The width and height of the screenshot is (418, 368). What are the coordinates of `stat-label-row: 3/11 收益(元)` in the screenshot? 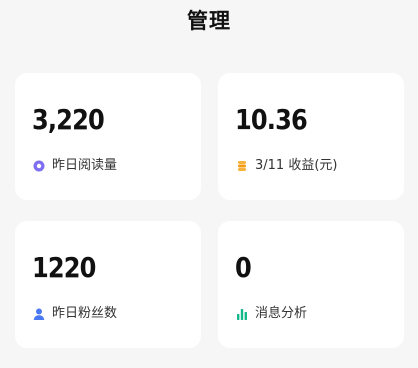 It's located at (286, 166).